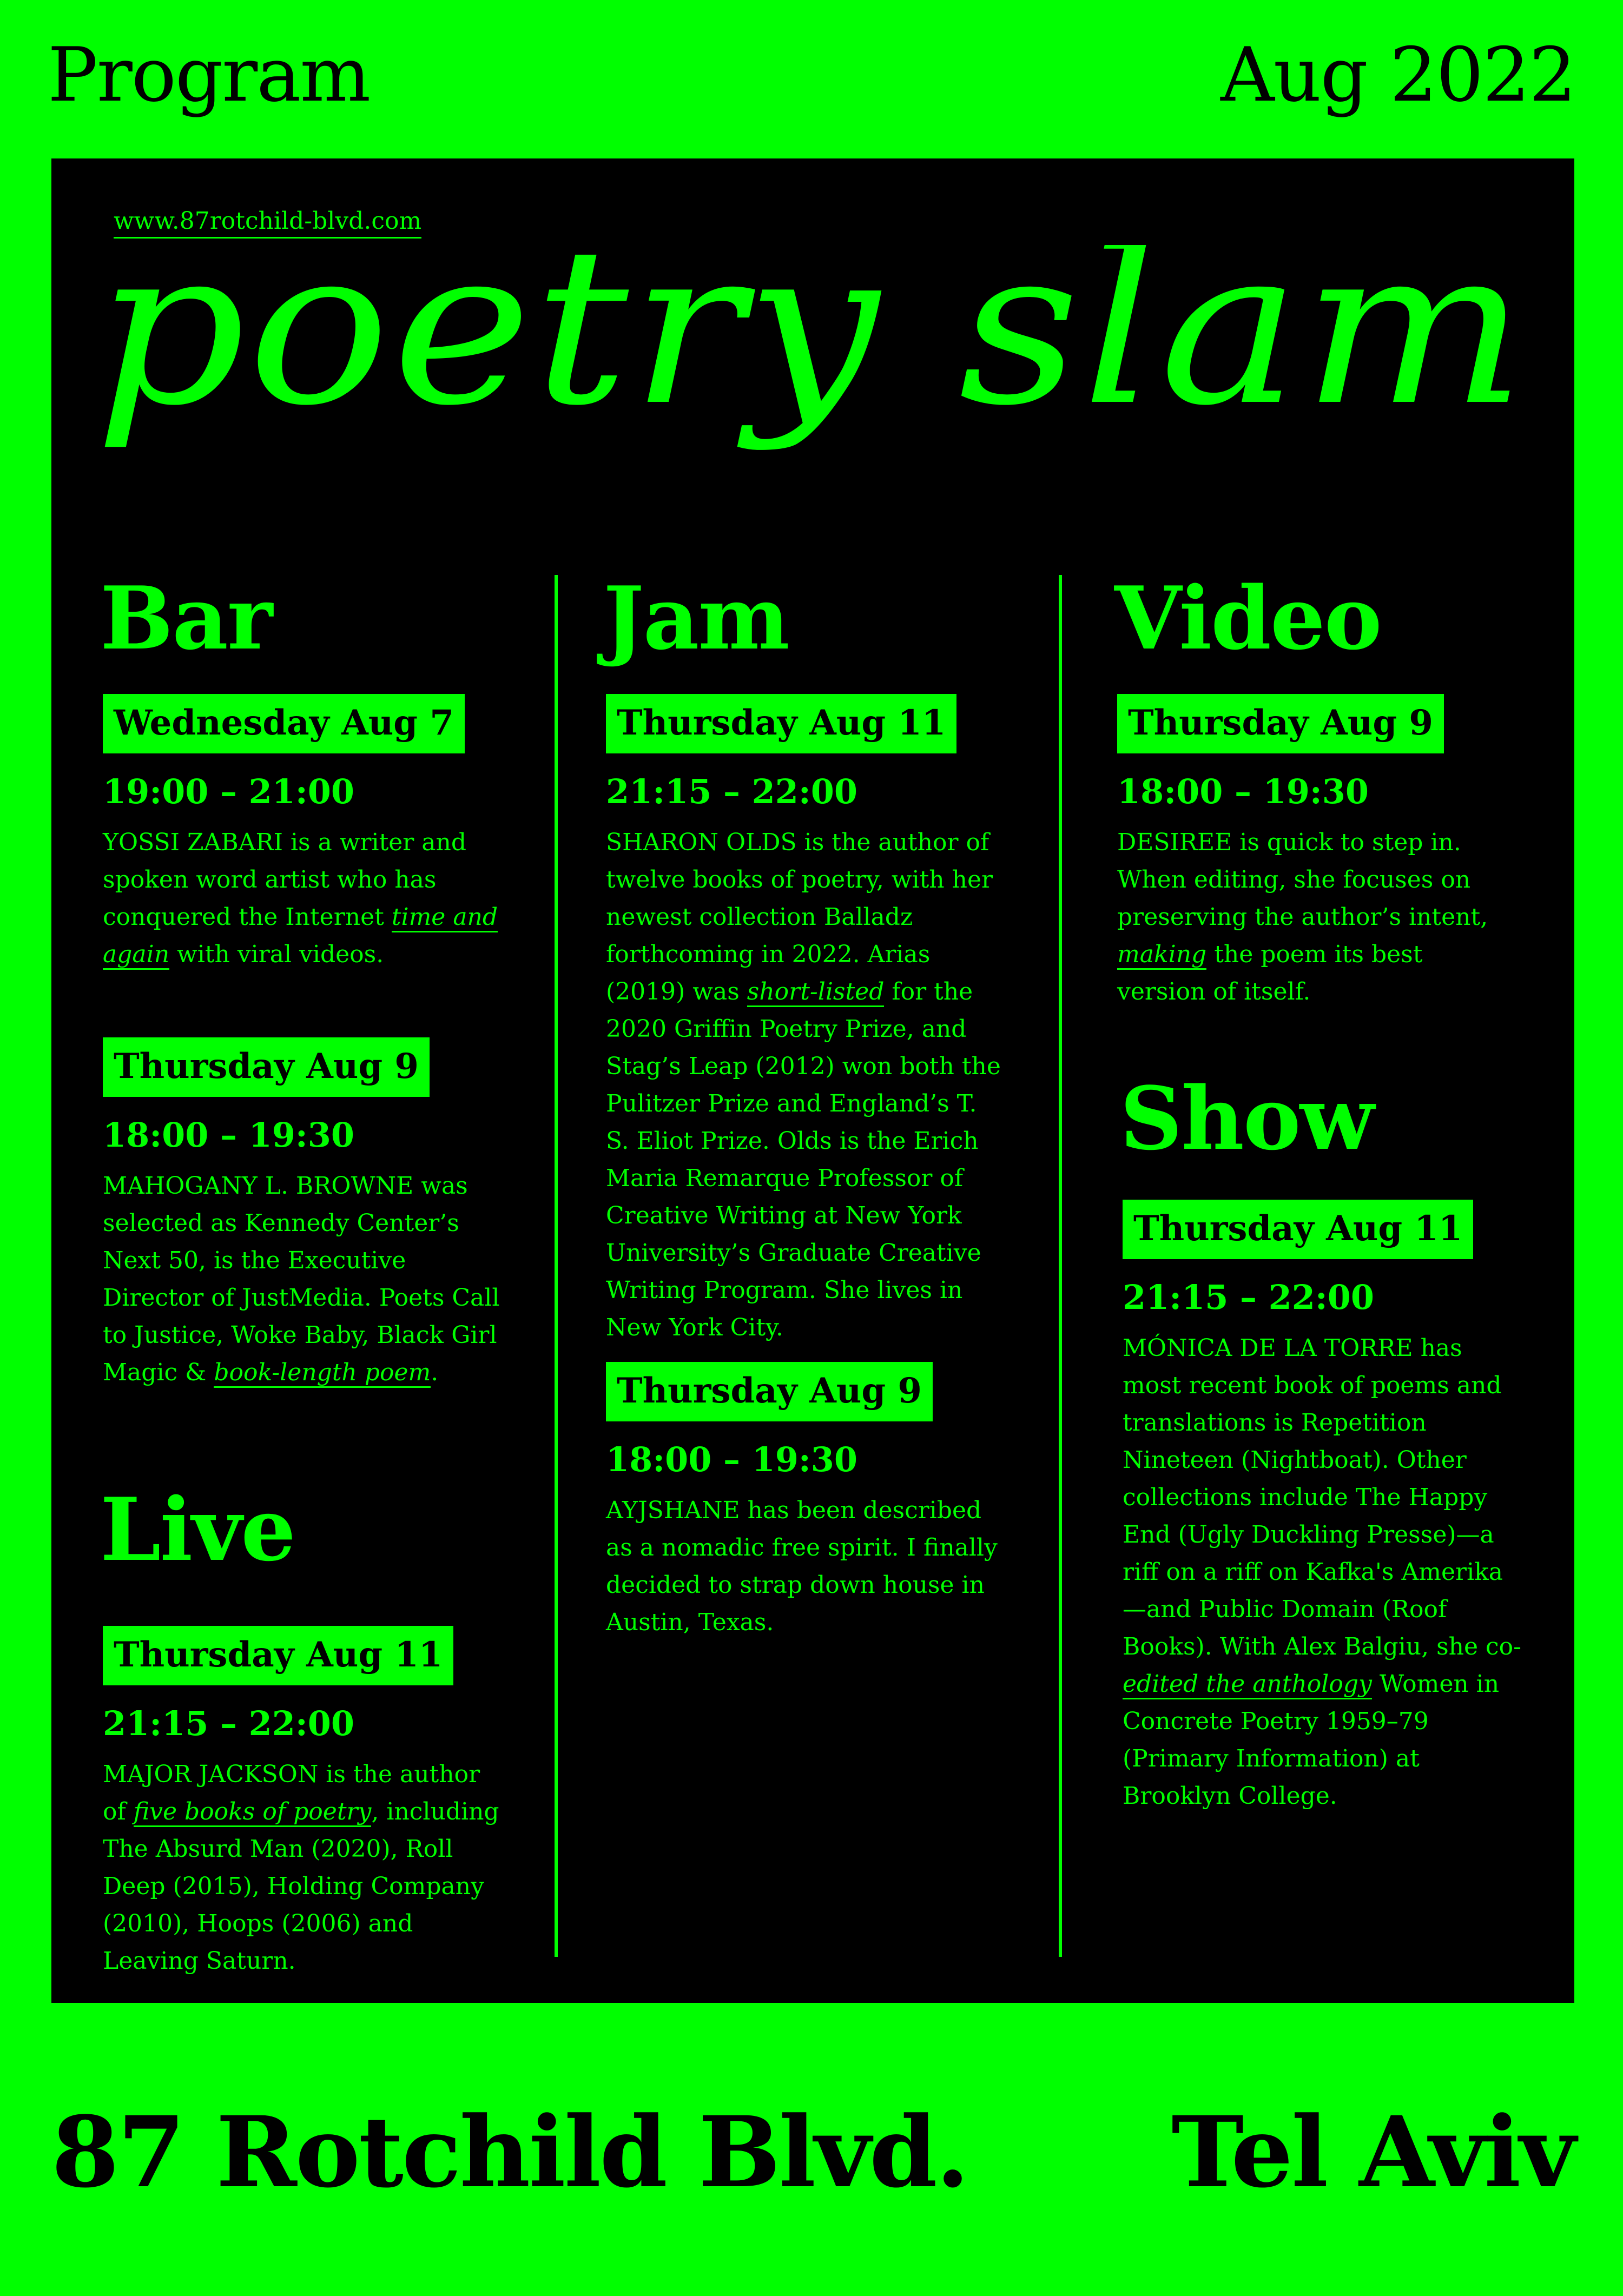  Describe the element at coordinates (253, 1813) in the screenshot. I see `description-link: five books of poetry` at that location.